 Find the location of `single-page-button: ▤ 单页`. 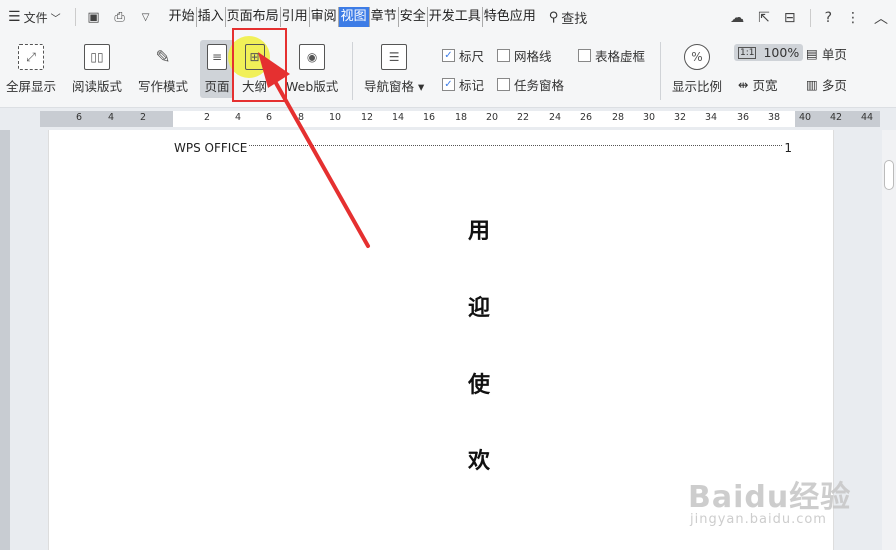

single-page-button: ▤ 单页 is located at coordinates (826, 53).